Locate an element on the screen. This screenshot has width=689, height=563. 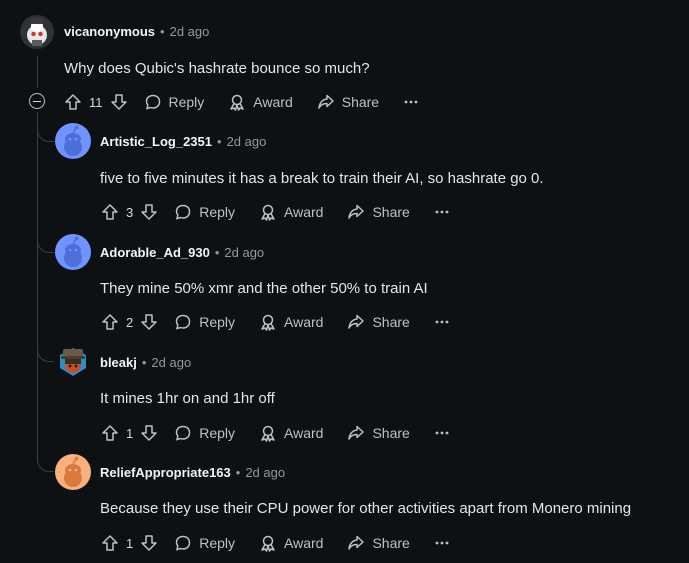
collapse-thread-button is located at coordinates (37, 101).